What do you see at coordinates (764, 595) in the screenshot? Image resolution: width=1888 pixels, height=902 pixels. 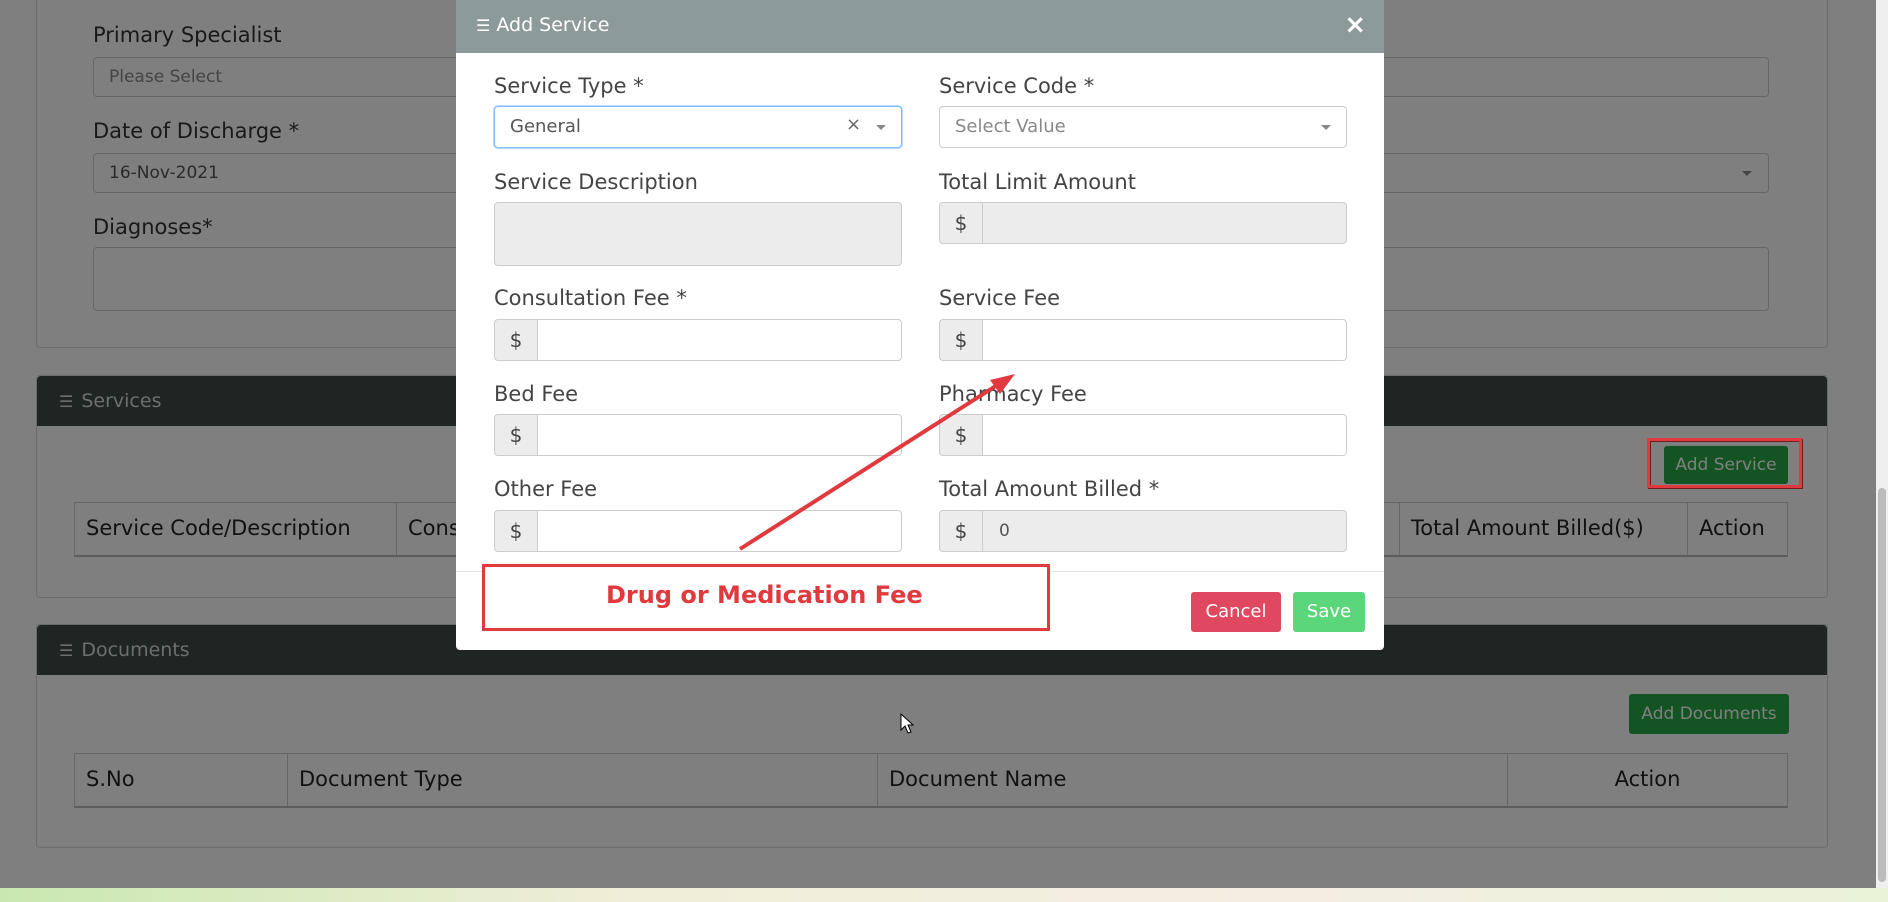 I see `annotation-callout-text: Drug or Medication Fee` at bounding box center [764, 595].